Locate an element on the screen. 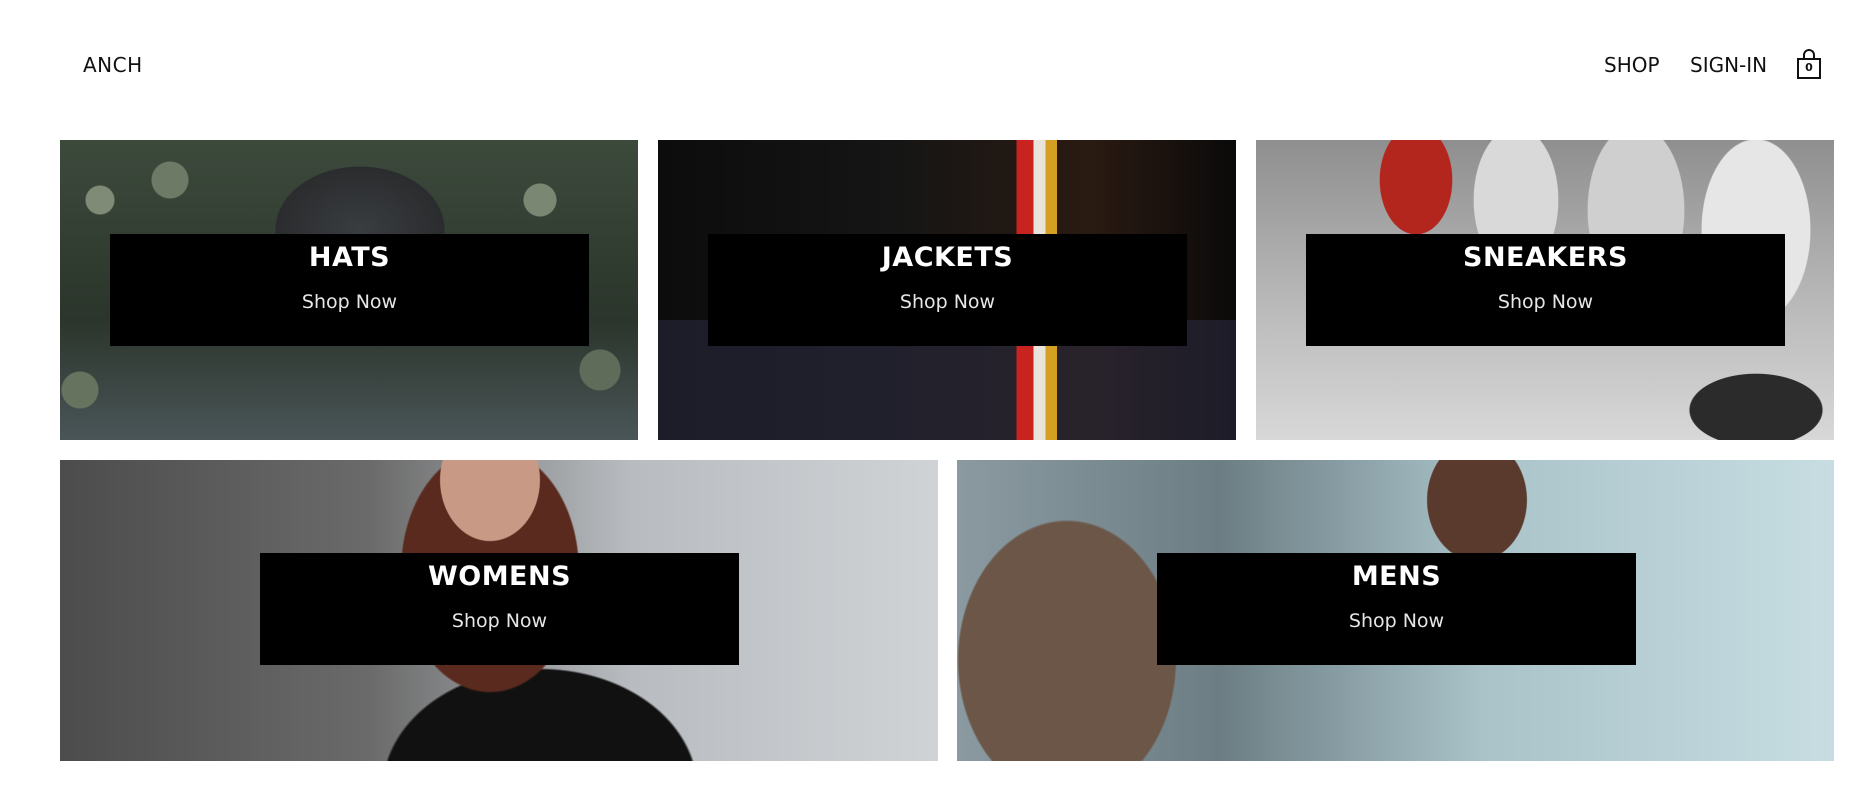 This screenshot has width=1872, height=811. category-label-box: HATS Shop Now is located at coordinates (349, 290).